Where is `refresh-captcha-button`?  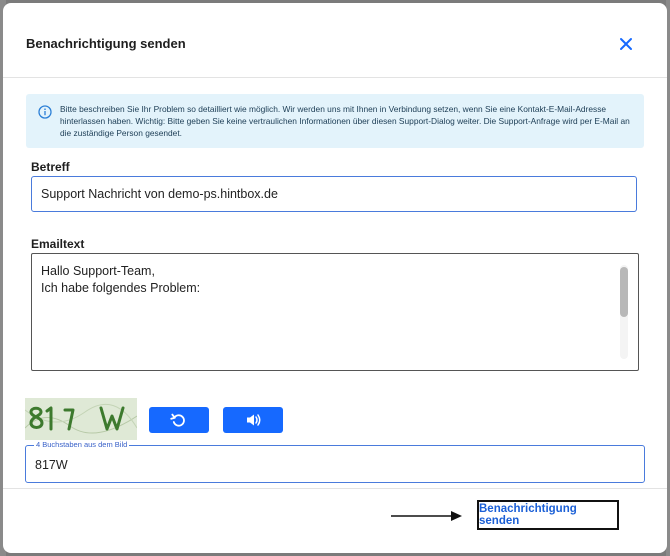
refresh-captcha-button is located at coordinates (179, 420).